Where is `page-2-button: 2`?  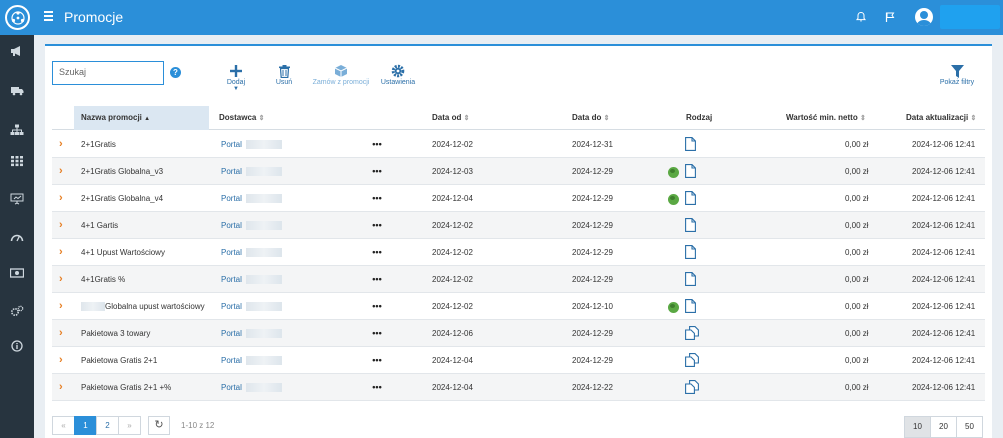 page-2-button: 2 is located at coordinates (107, 425).